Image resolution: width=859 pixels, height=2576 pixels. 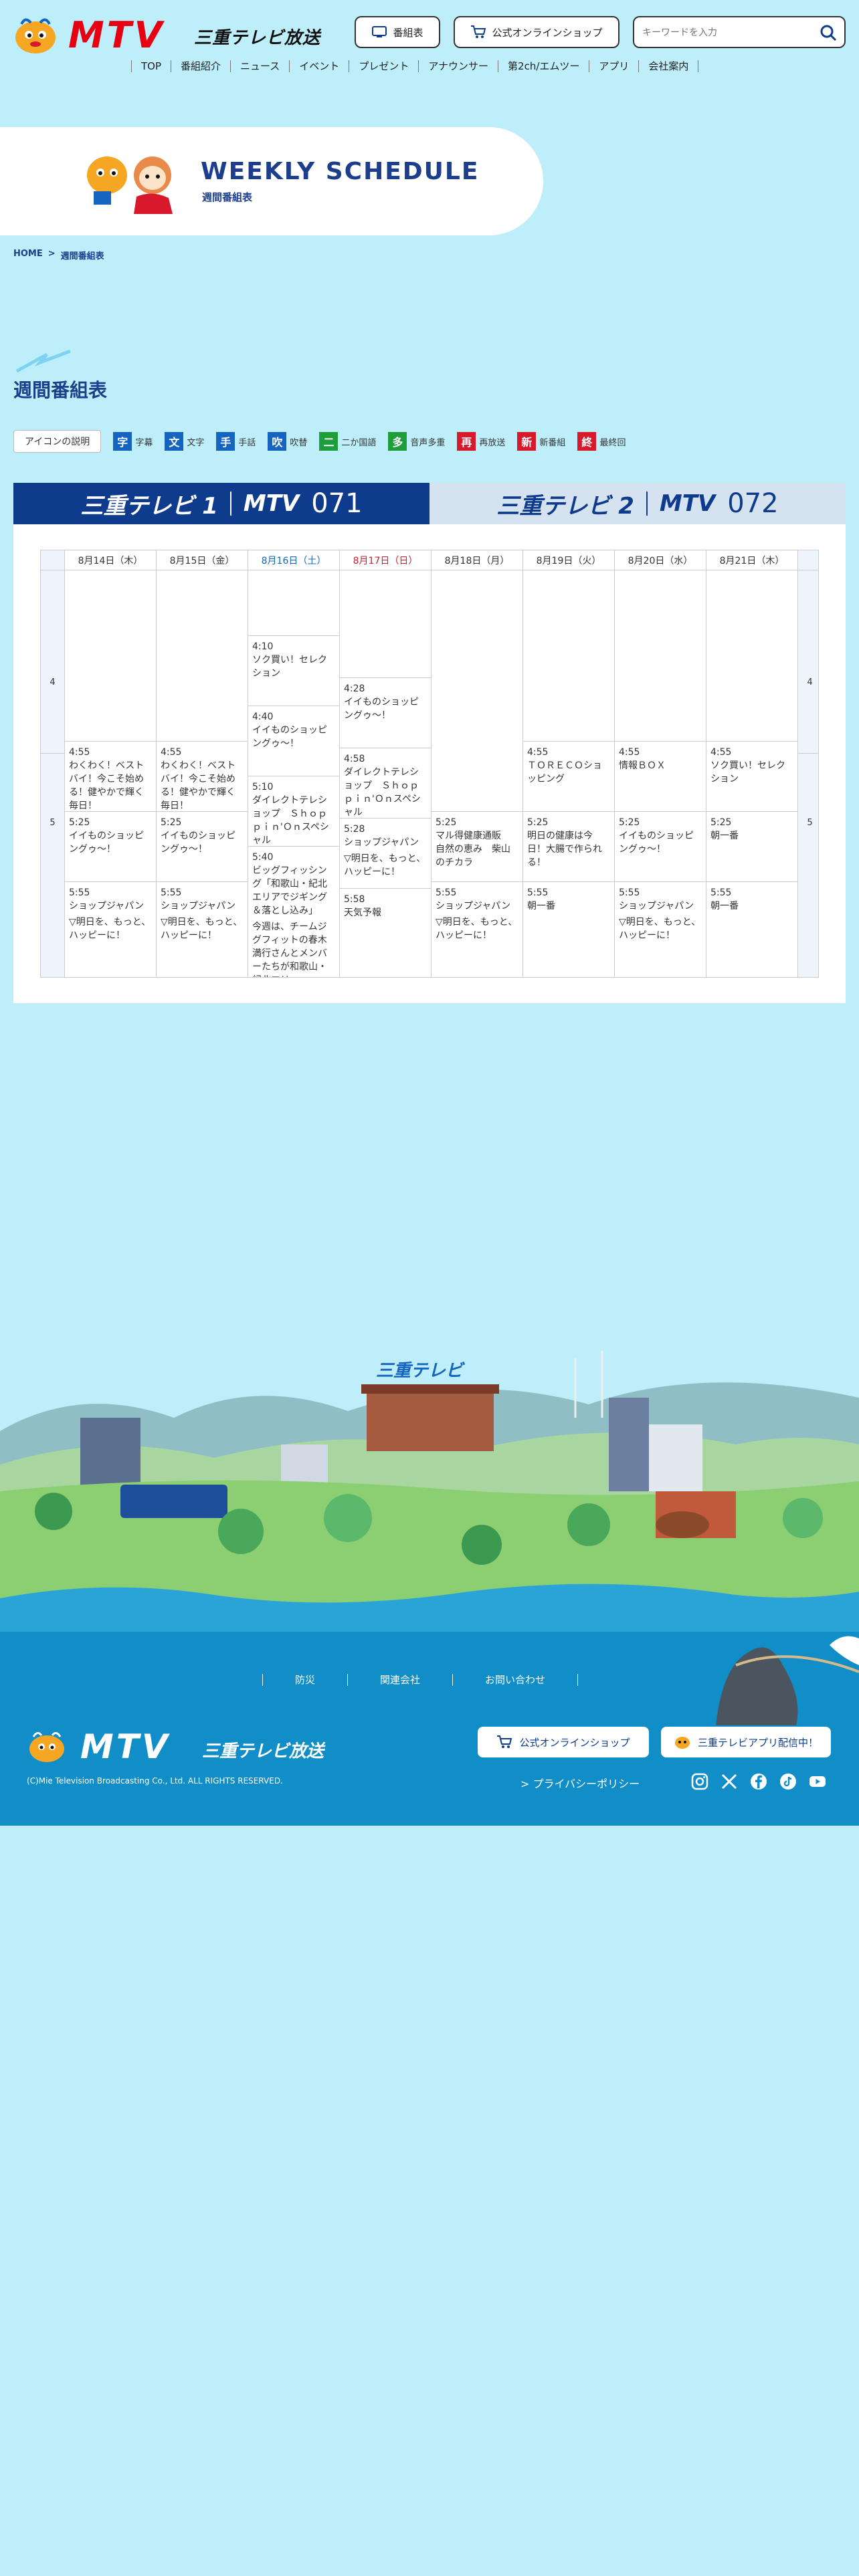 What do you see at coordinates (61, 390) in the screenshot?
I see `section-title: 週間番組表` at bounding box center [61, 390].